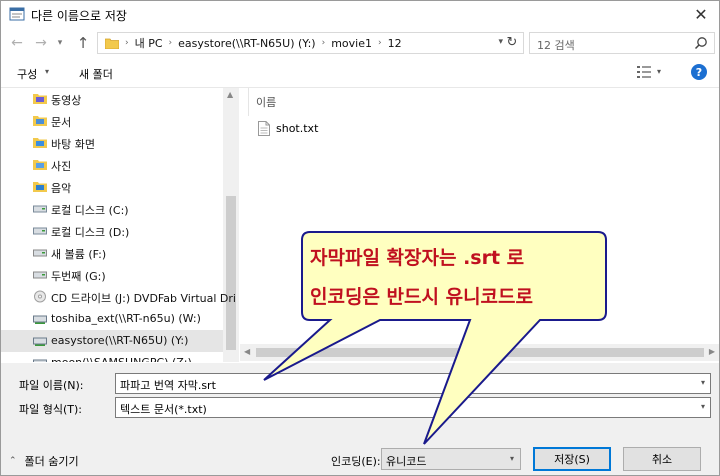  What do you see at coordinates (79, 16) in the screenshot?
I see `window-title: 다른 이름으로 저장` at bounding box center [79, 16].